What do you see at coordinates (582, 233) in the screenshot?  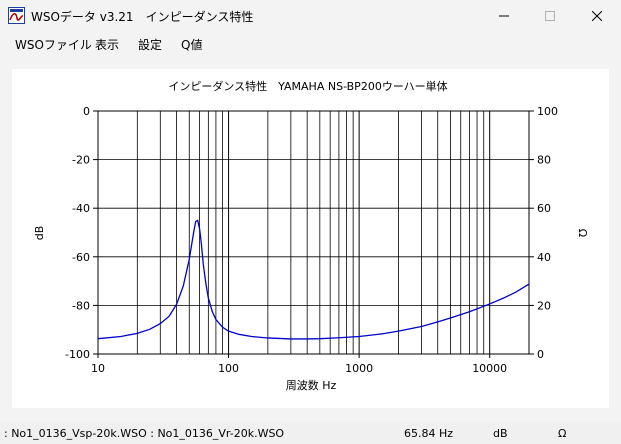 I see `y2-axis-label: Ω` at bounding box center [582, 233].